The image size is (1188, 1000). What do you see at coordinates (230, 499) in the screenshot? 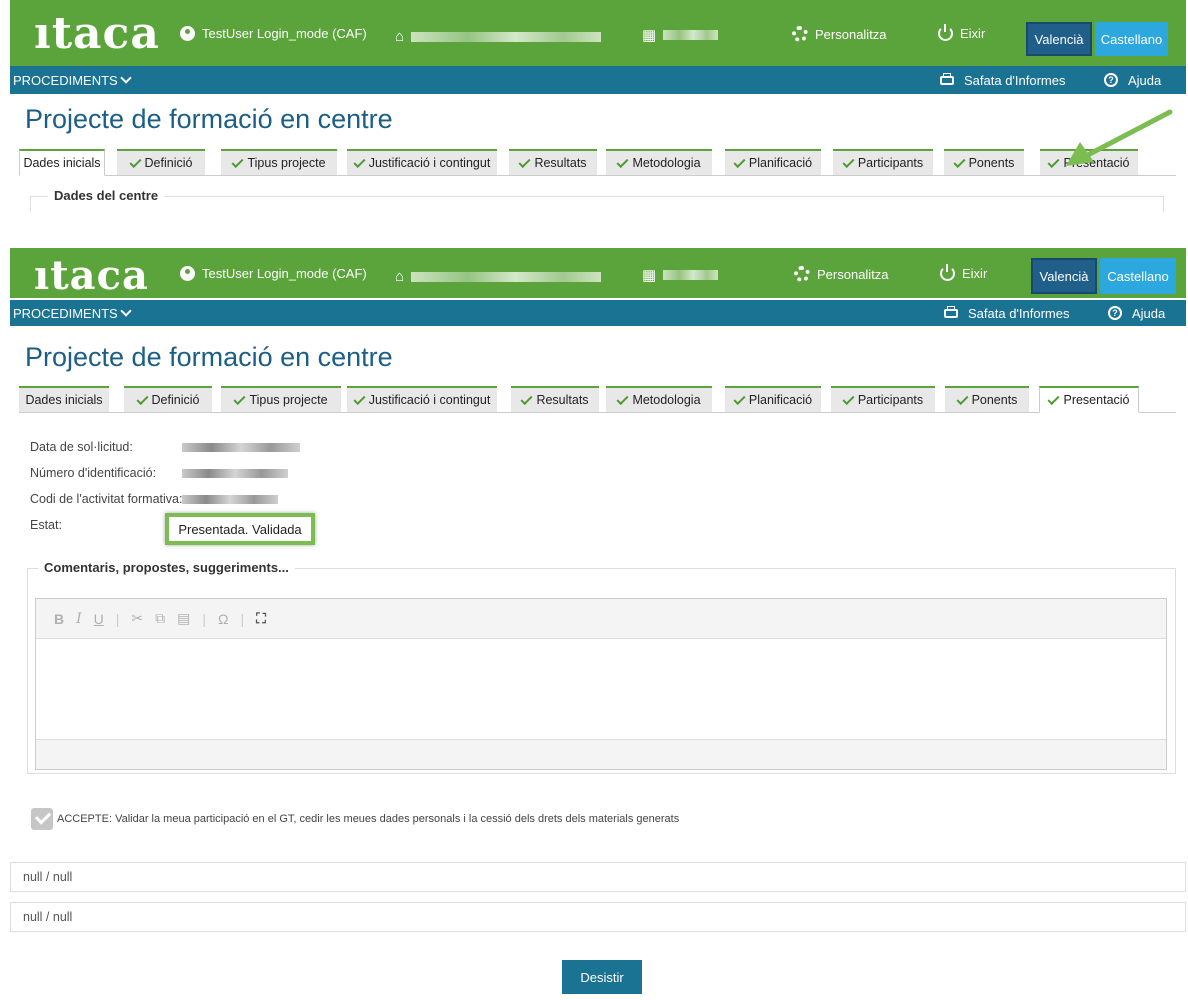
I see `codi-activitat-value-redacted` at bounding box center [230, 499].